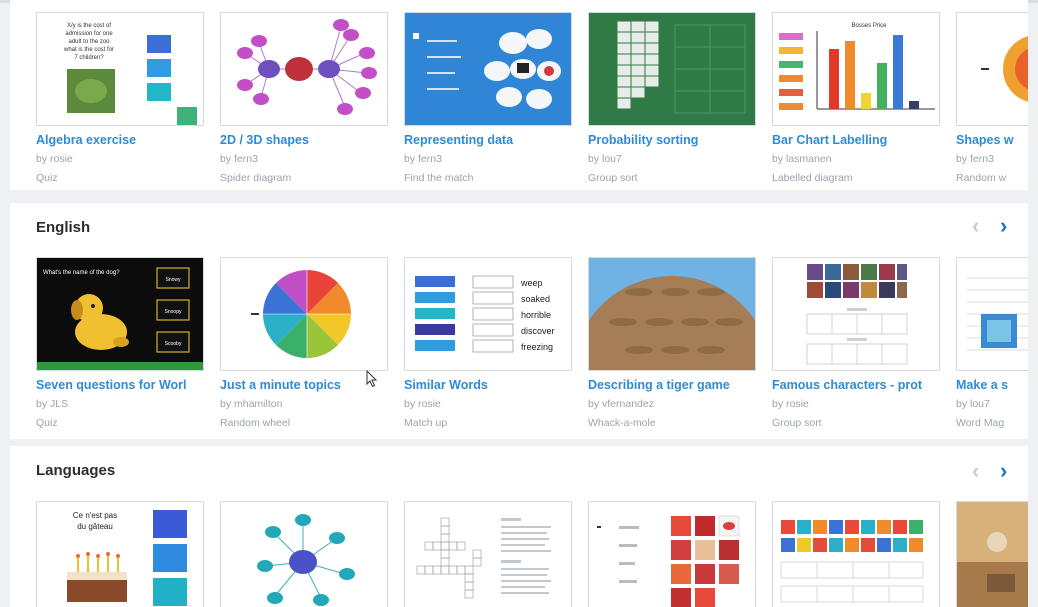  Describe the element at coordinates (531, 283) in the screenshot. I see `svg-text: weep` at that location.